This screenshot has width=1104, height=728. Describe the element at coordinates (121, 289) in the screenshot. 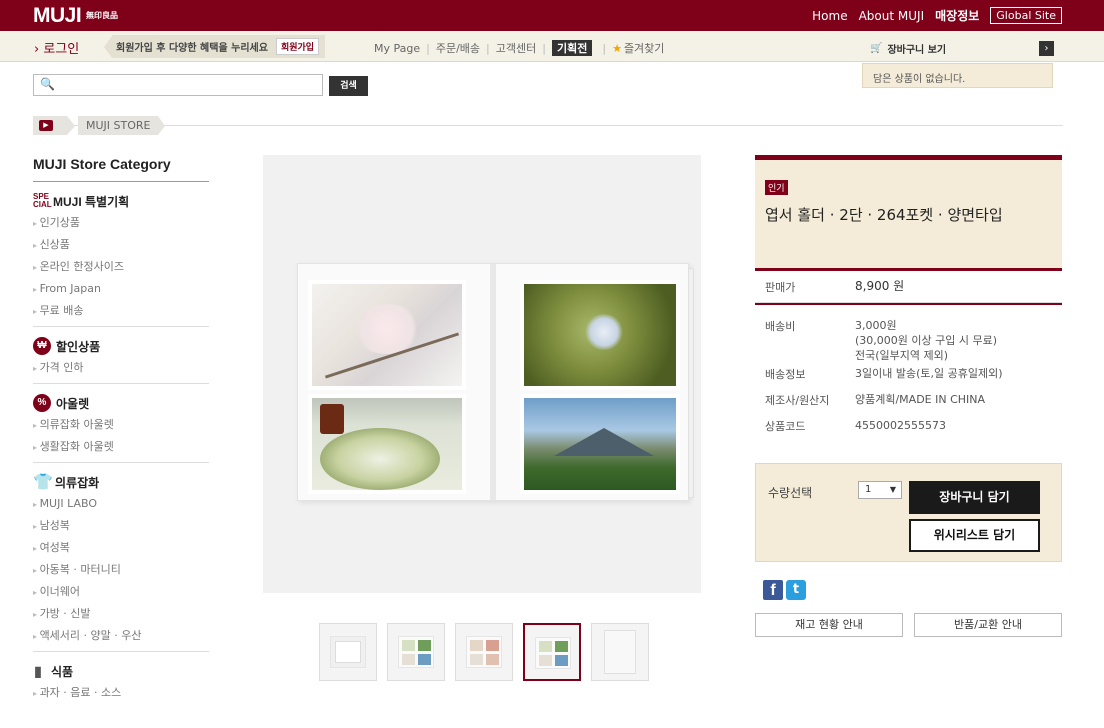

I see `sidebar-item: From Japan` at that location.